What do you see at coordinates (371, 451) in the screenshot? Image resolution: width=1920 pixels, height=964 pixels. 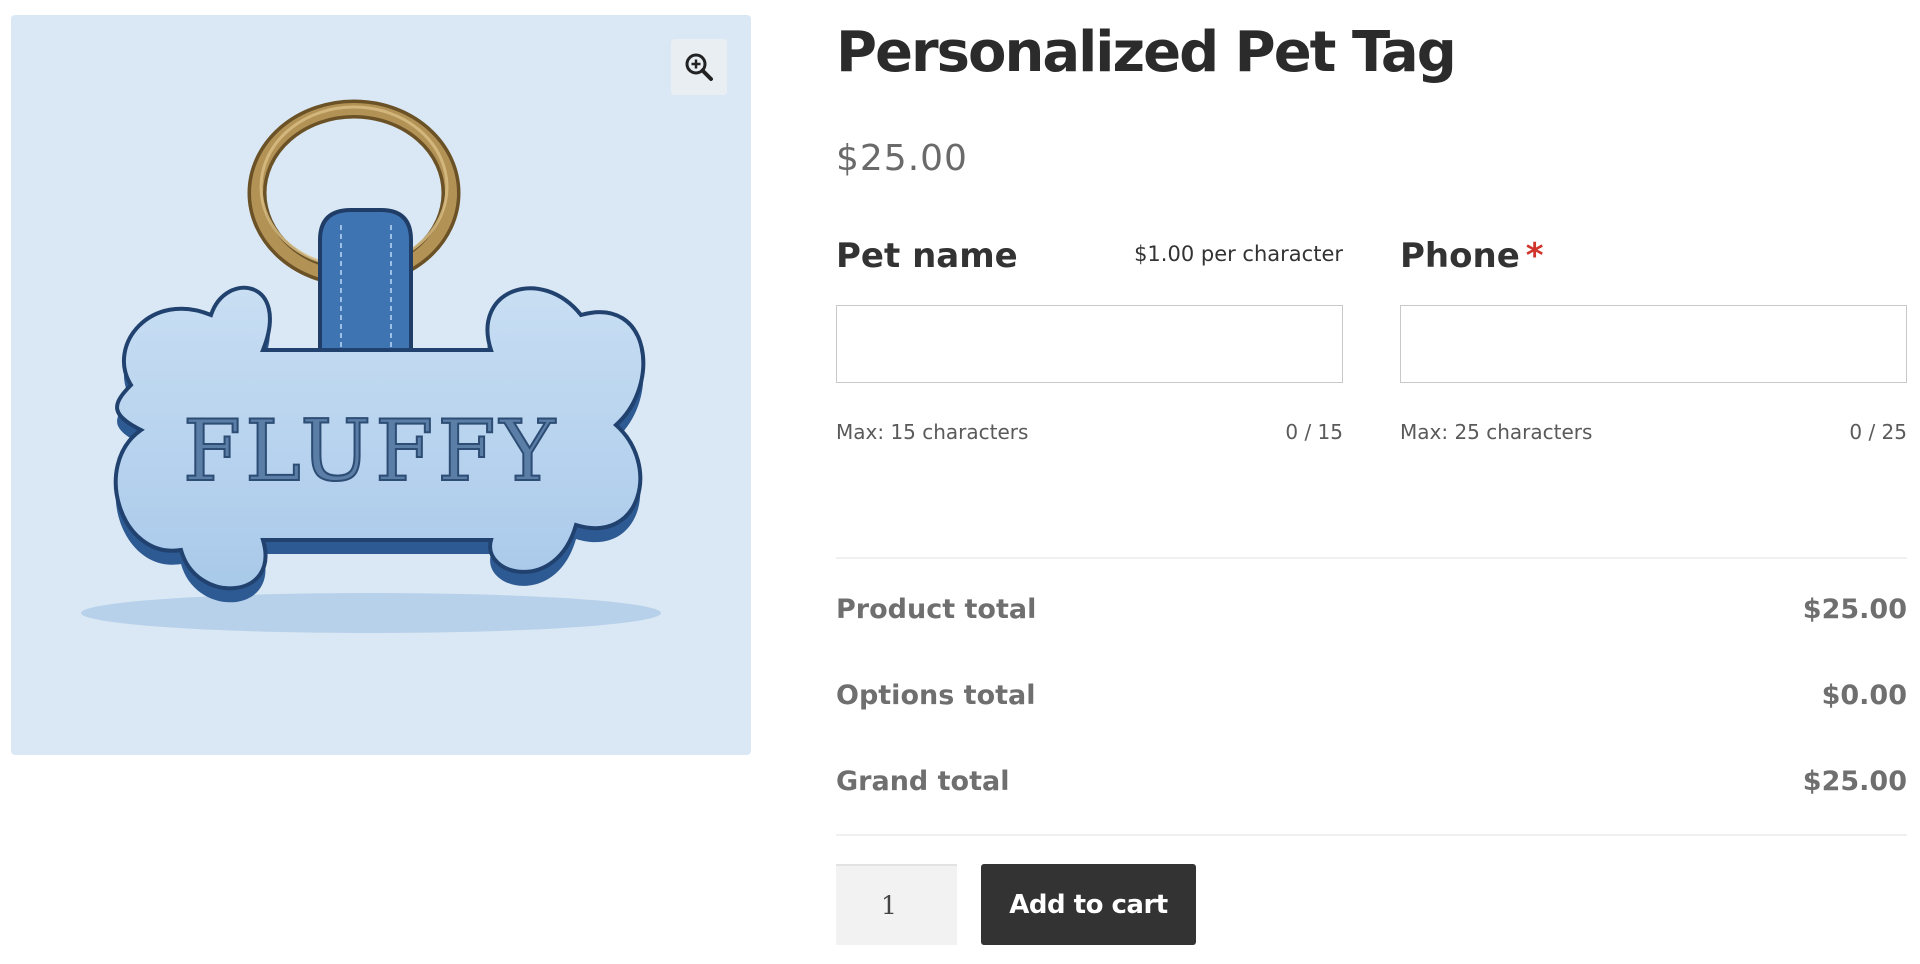 I see `engraved-name: FLUFFY` at bounding box center [371, 451].